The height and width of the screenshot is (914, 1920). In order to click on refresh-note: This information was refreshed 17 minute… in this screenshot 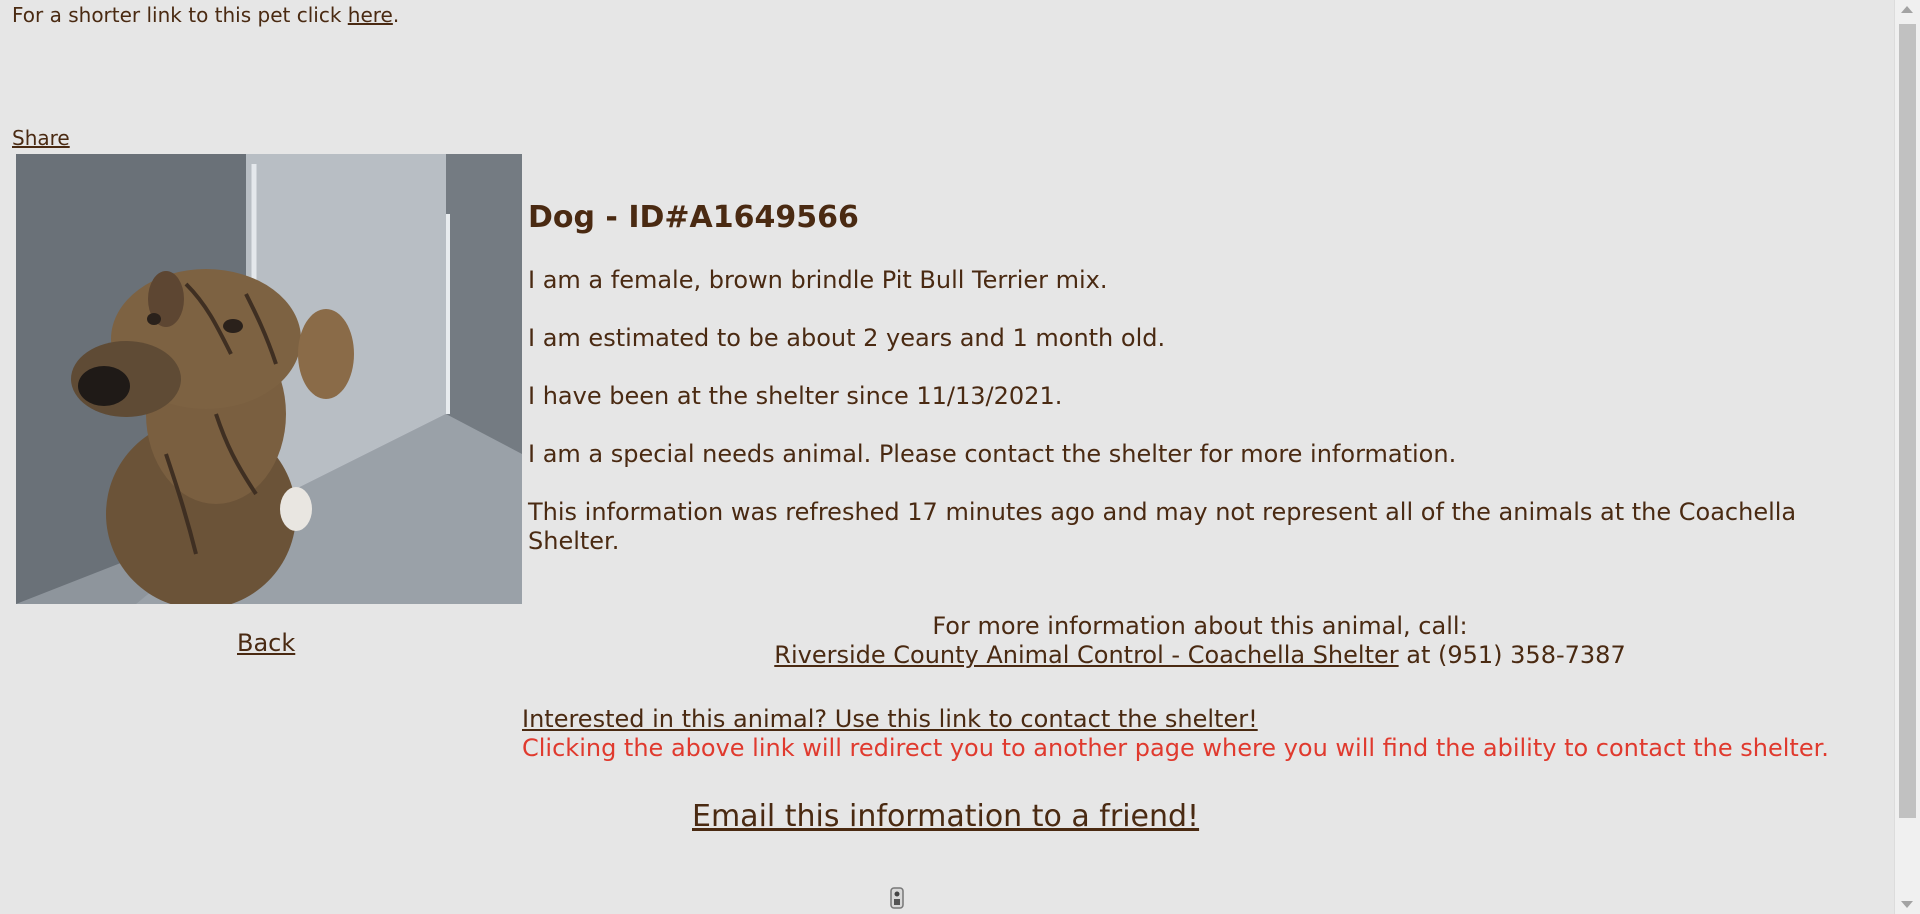, I will do `click(1162, 526)`.